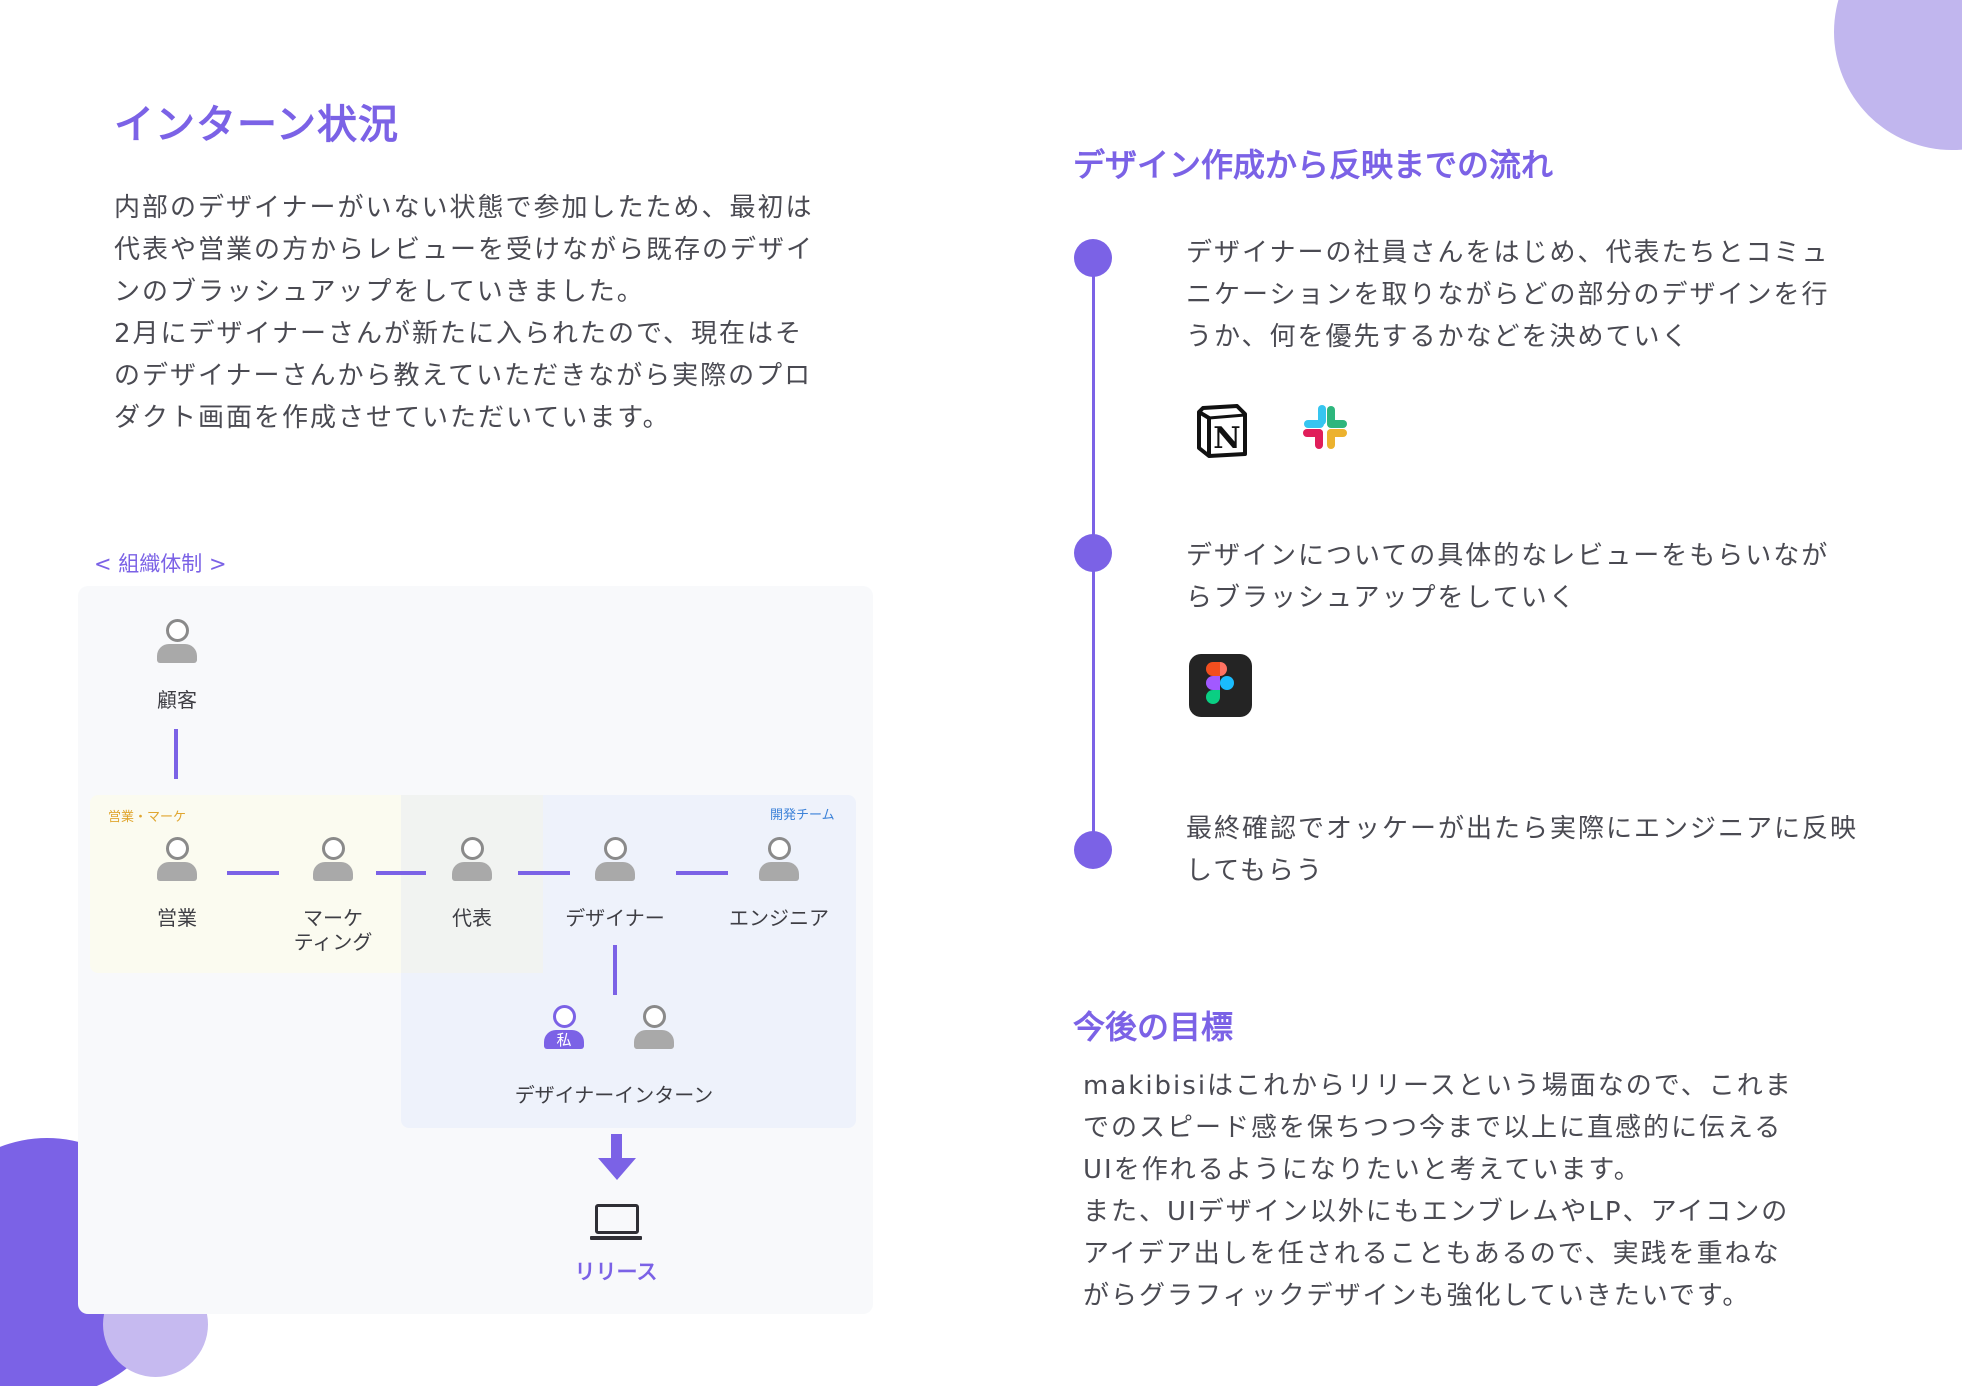 This screenshot has width=1962, height=1386. What do you see at coordinates (1438, 337) in the screenshot?
I see `flow-step-line: うか、何を優先するかなどを決めていく` at bounding box center [1438, 337].